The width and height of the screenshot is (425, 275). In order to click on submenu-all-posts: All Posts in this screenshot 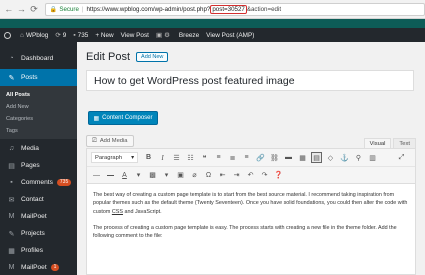, I will do `click(38, 94)`.